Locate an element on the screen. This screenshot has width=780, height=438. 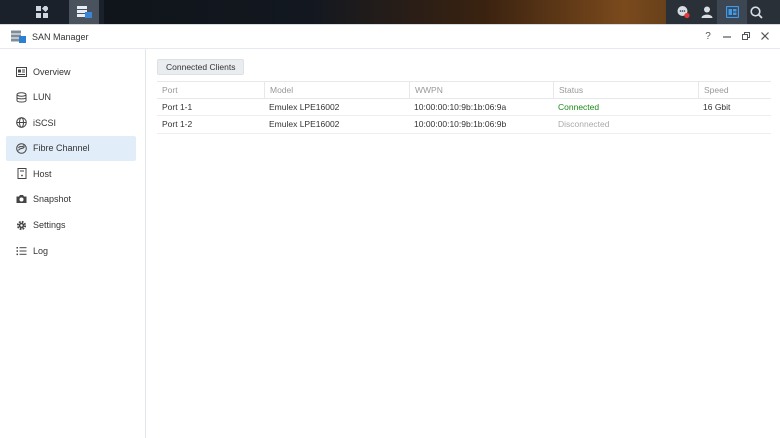
sidebar-item-lun: LUN is located at coordinates (71, 97).